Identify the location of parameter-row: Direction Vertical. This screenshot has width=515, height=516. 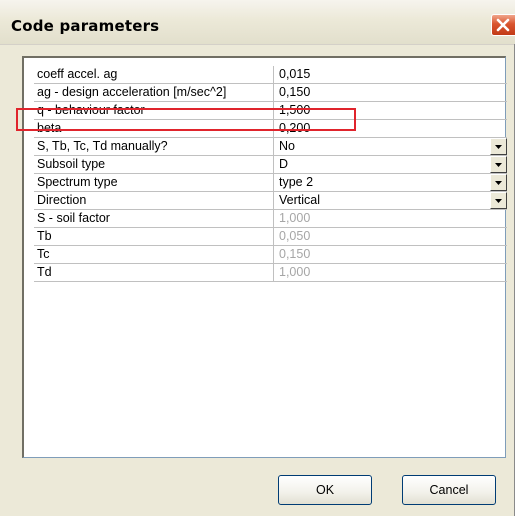
(270, 201).